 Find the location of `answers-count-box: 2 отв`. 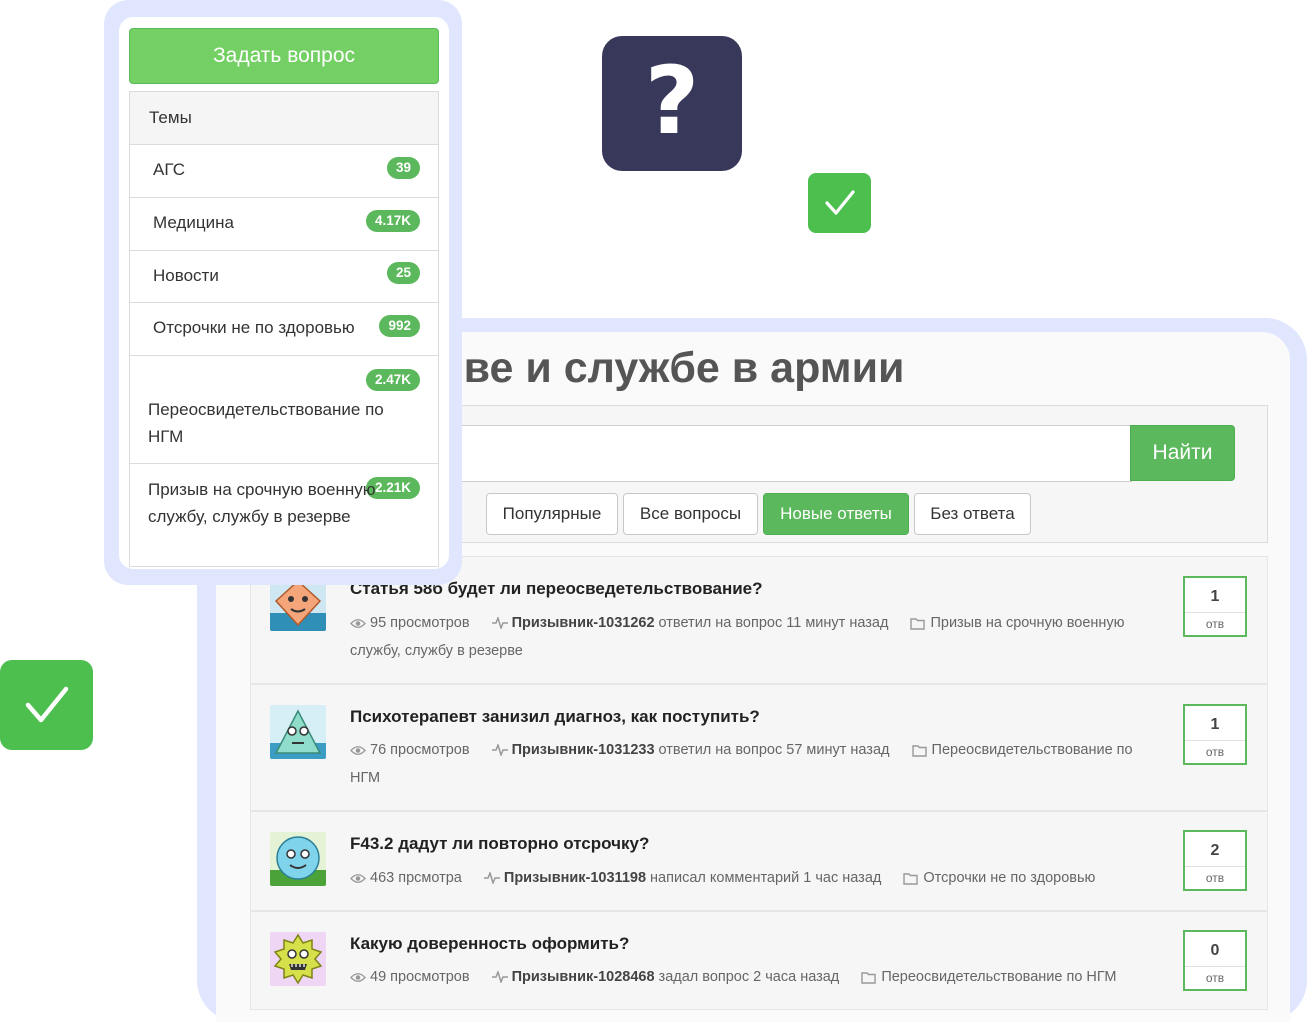

answers-count-box: 2 отв is located at coordinates (1215, 860).